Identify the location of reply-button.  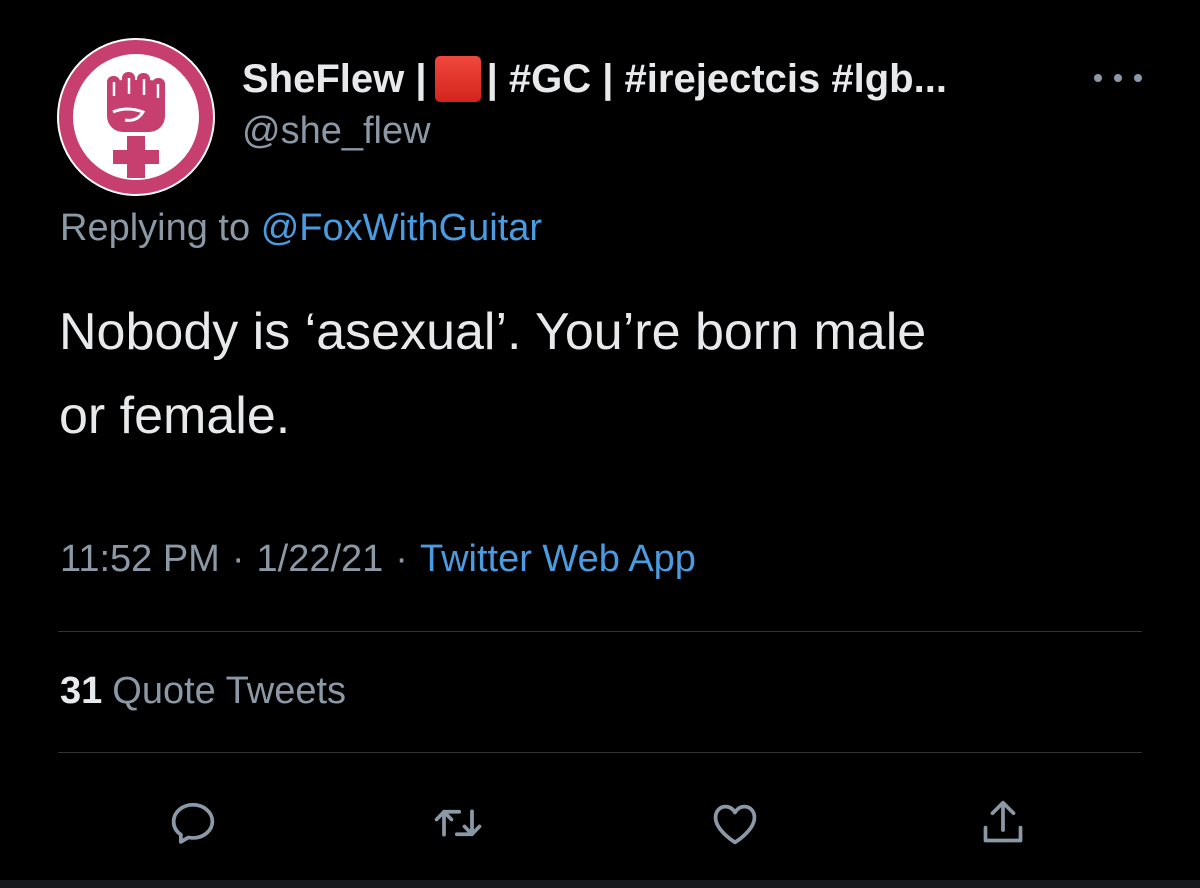
(193, 823).